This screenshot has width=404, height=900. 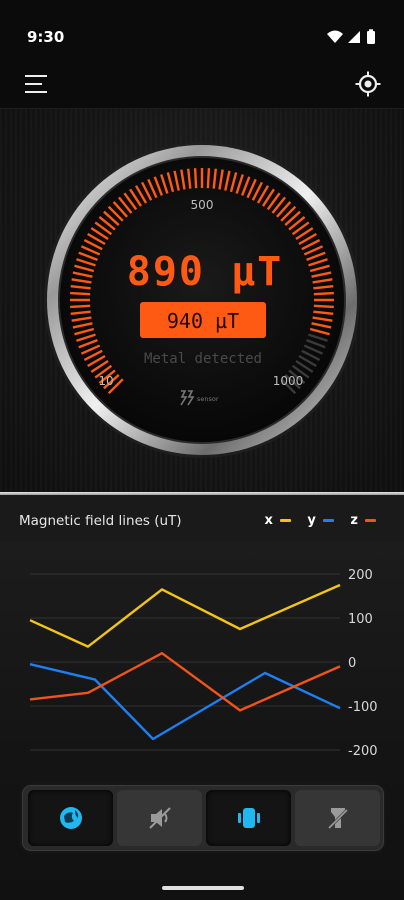 I want to click on magnet-sphere-icon, so click(x=70, y=818).